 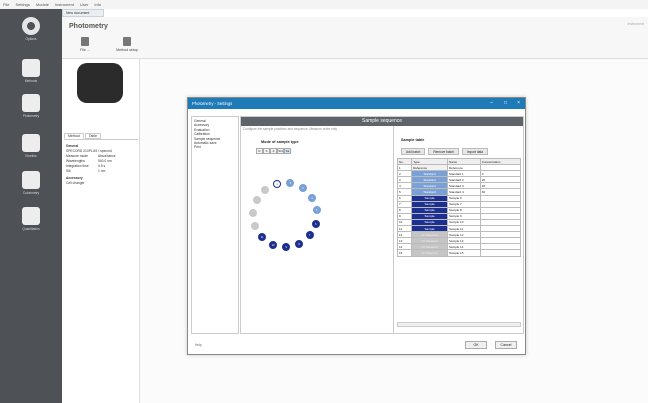 What do you see at coordinates (97, 4) in the screenshot?
I see `menu-info: Info` at bounding box center [97, 4].